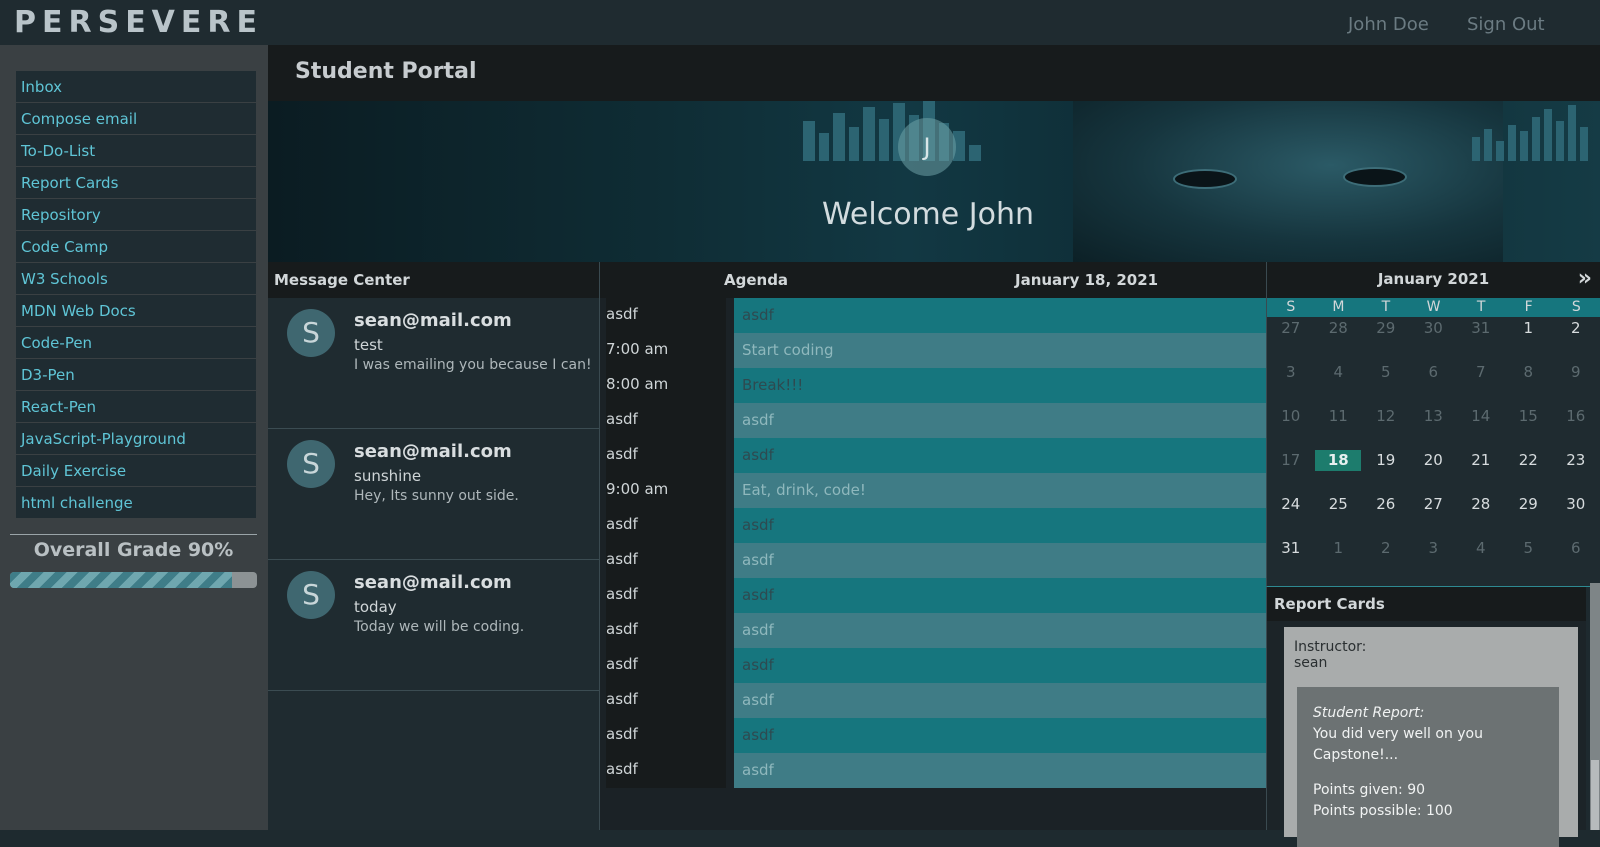  What do you see at coordinates (1386, 515) in the screenshot?
I see `calendar-day: 26` at bounding box center [1386, 515].